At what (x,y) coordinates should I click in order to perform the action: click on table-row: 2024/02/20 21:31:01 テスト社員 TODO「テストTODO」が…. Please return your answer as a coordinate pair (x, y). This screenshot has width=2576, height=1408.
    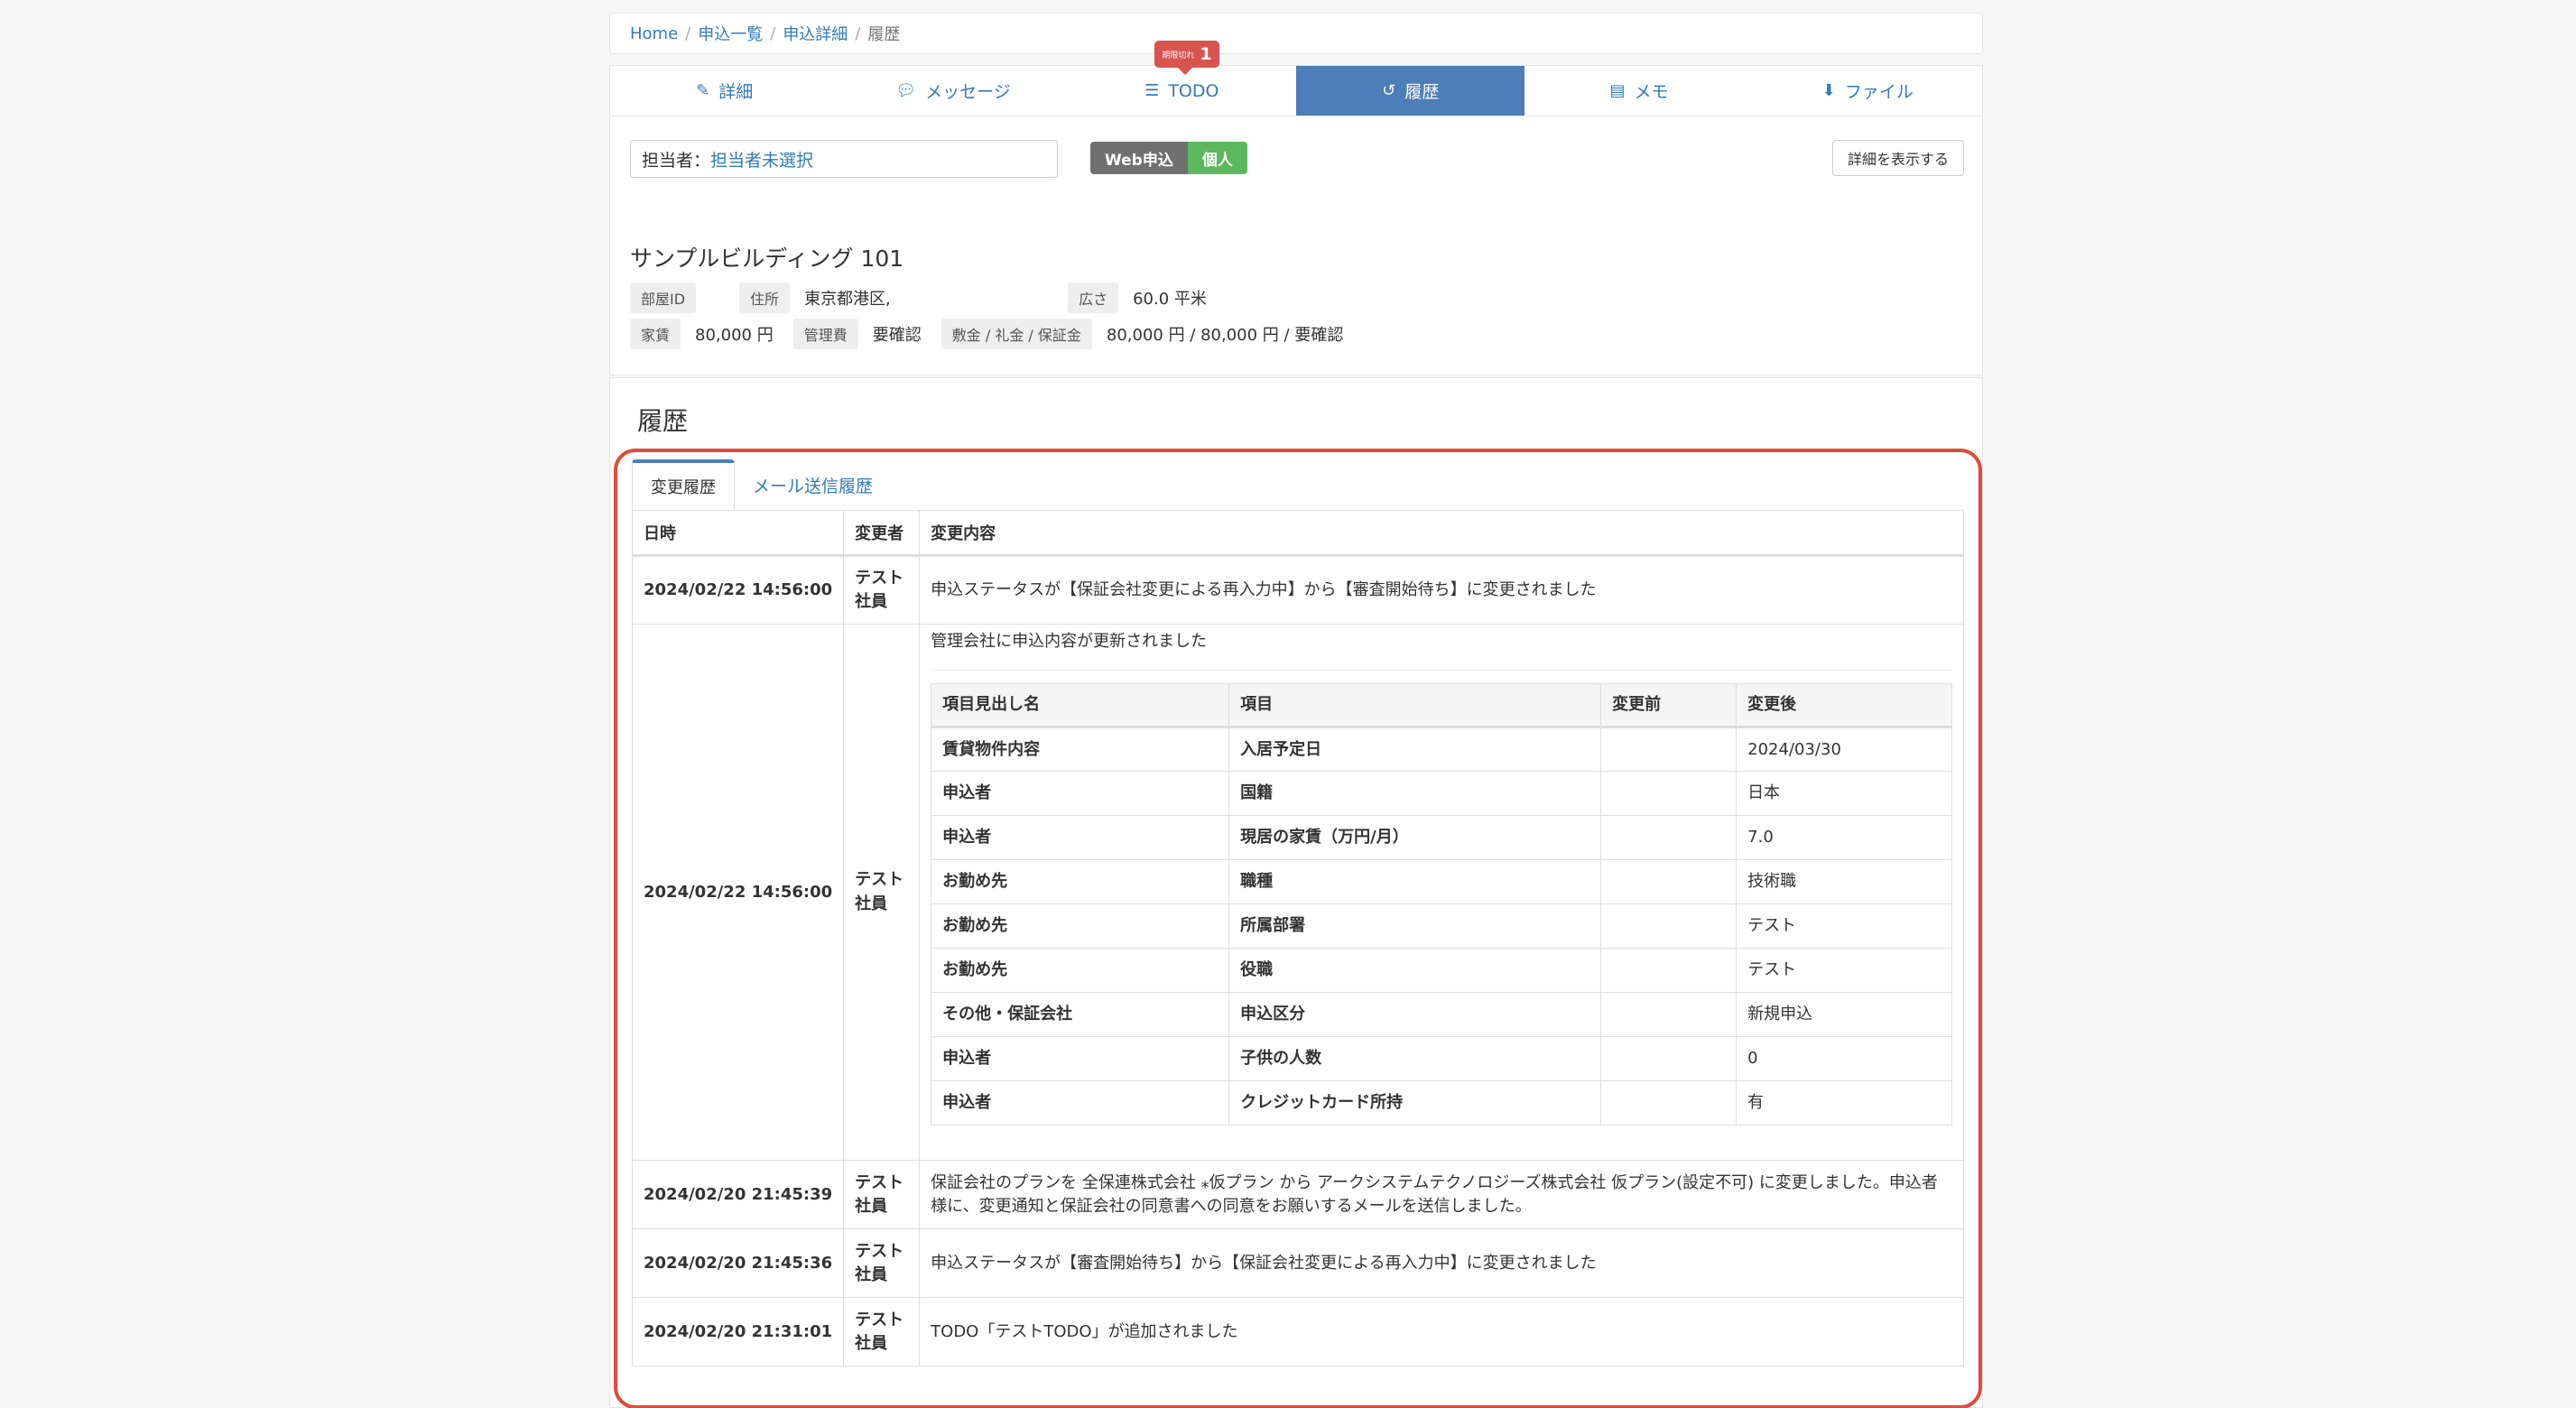
    Looking at the image, I should click on (1297, 1332).